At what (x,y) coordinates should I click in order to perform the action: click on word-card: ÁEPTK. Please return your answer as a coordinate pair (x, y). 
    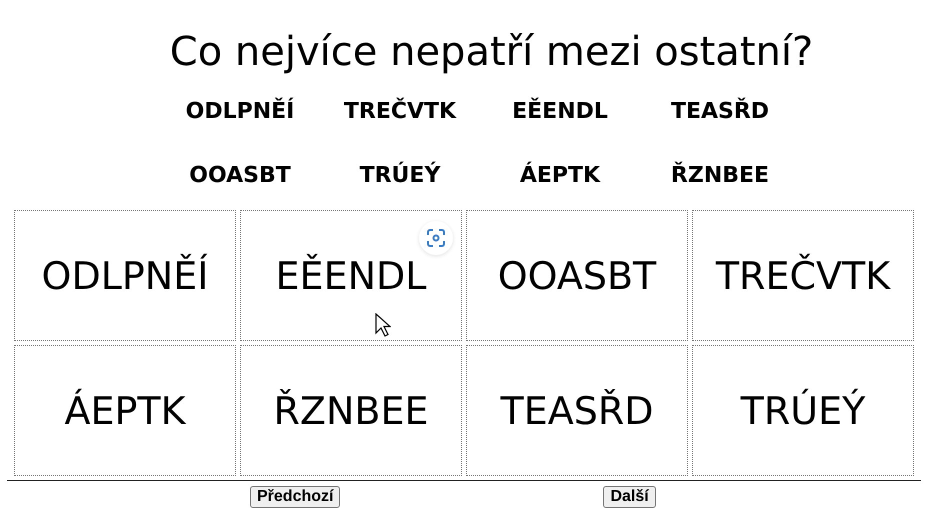
    Looking at the image, I should click on (125, 410).